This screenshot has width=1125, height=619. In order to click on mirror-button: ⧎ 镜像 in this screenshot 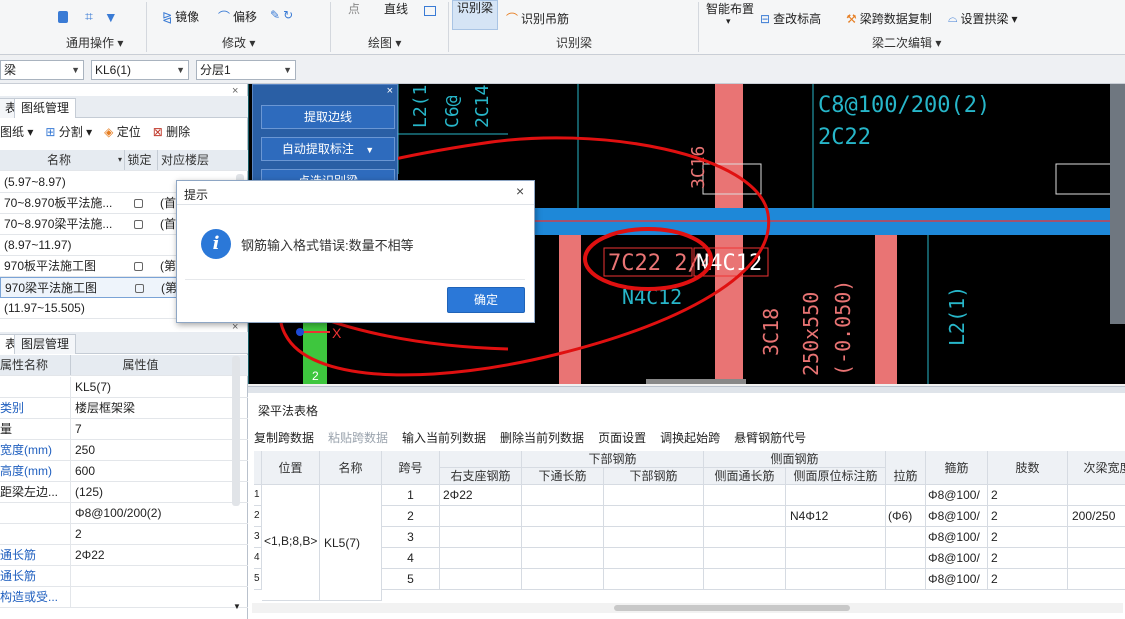, I will do `click(180, 16)`.